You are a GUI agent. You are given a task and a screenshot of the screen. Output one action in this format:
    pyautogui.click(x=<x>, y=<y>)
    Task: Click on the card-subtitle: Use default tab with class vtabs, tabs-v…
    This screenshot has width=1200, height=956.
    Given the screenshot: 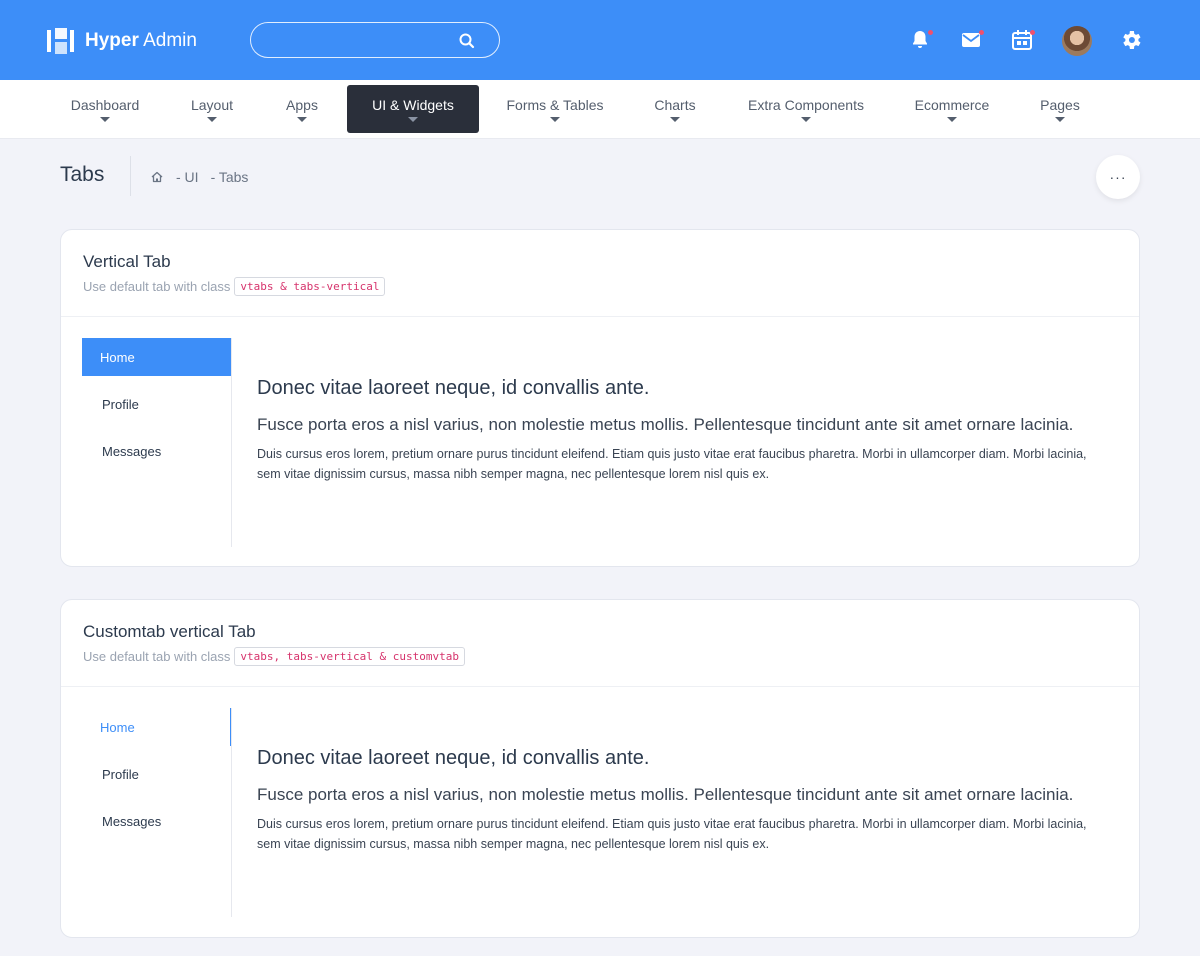 What is the action you would take?
    pyautogui.click(x=274, y=656)
    